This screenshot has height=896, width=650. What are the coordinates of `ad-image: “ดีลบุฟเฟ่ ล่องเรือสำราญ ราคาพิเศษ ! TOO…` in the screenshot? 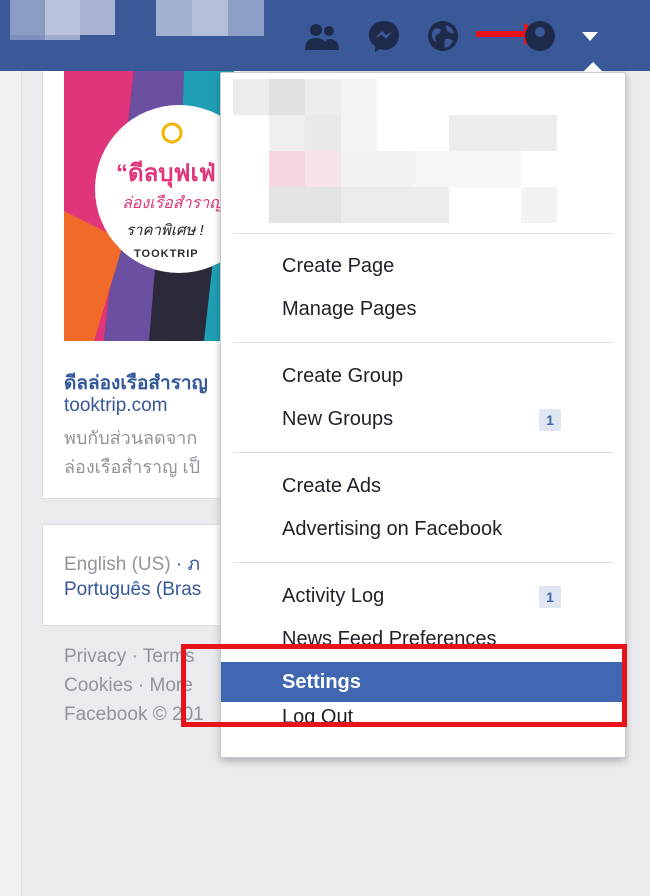 It's located at (149, 206).